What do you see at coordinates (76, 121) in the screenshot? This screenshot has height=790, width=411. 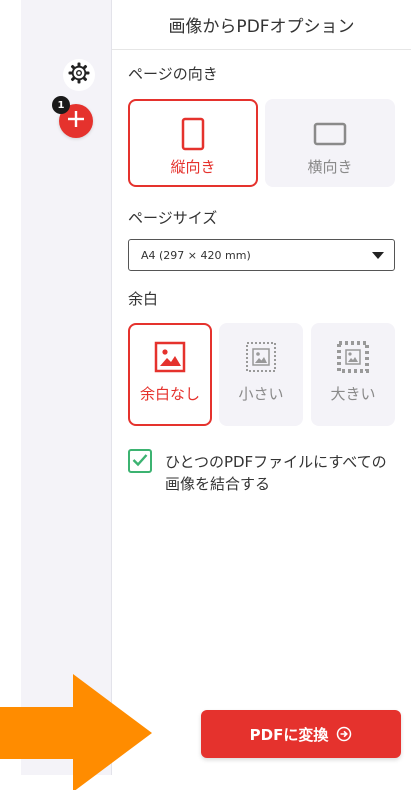 I see `plus-icon` at bounding box center [76, 121].